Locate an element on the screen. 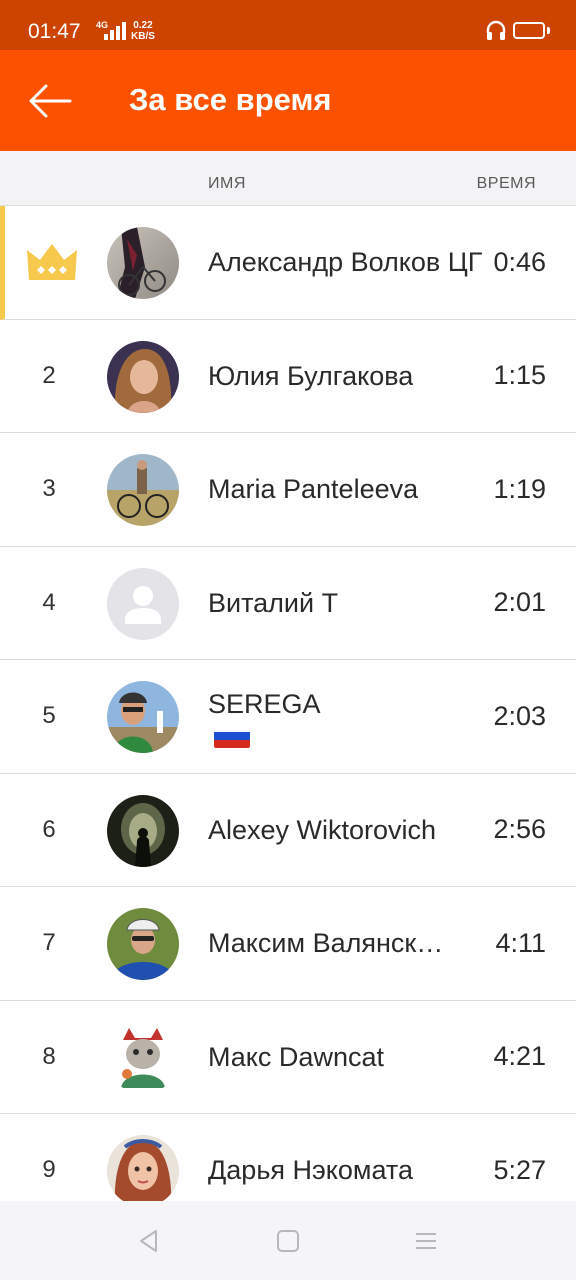  rank-cell: 6 is located at coordinates (49, 829).